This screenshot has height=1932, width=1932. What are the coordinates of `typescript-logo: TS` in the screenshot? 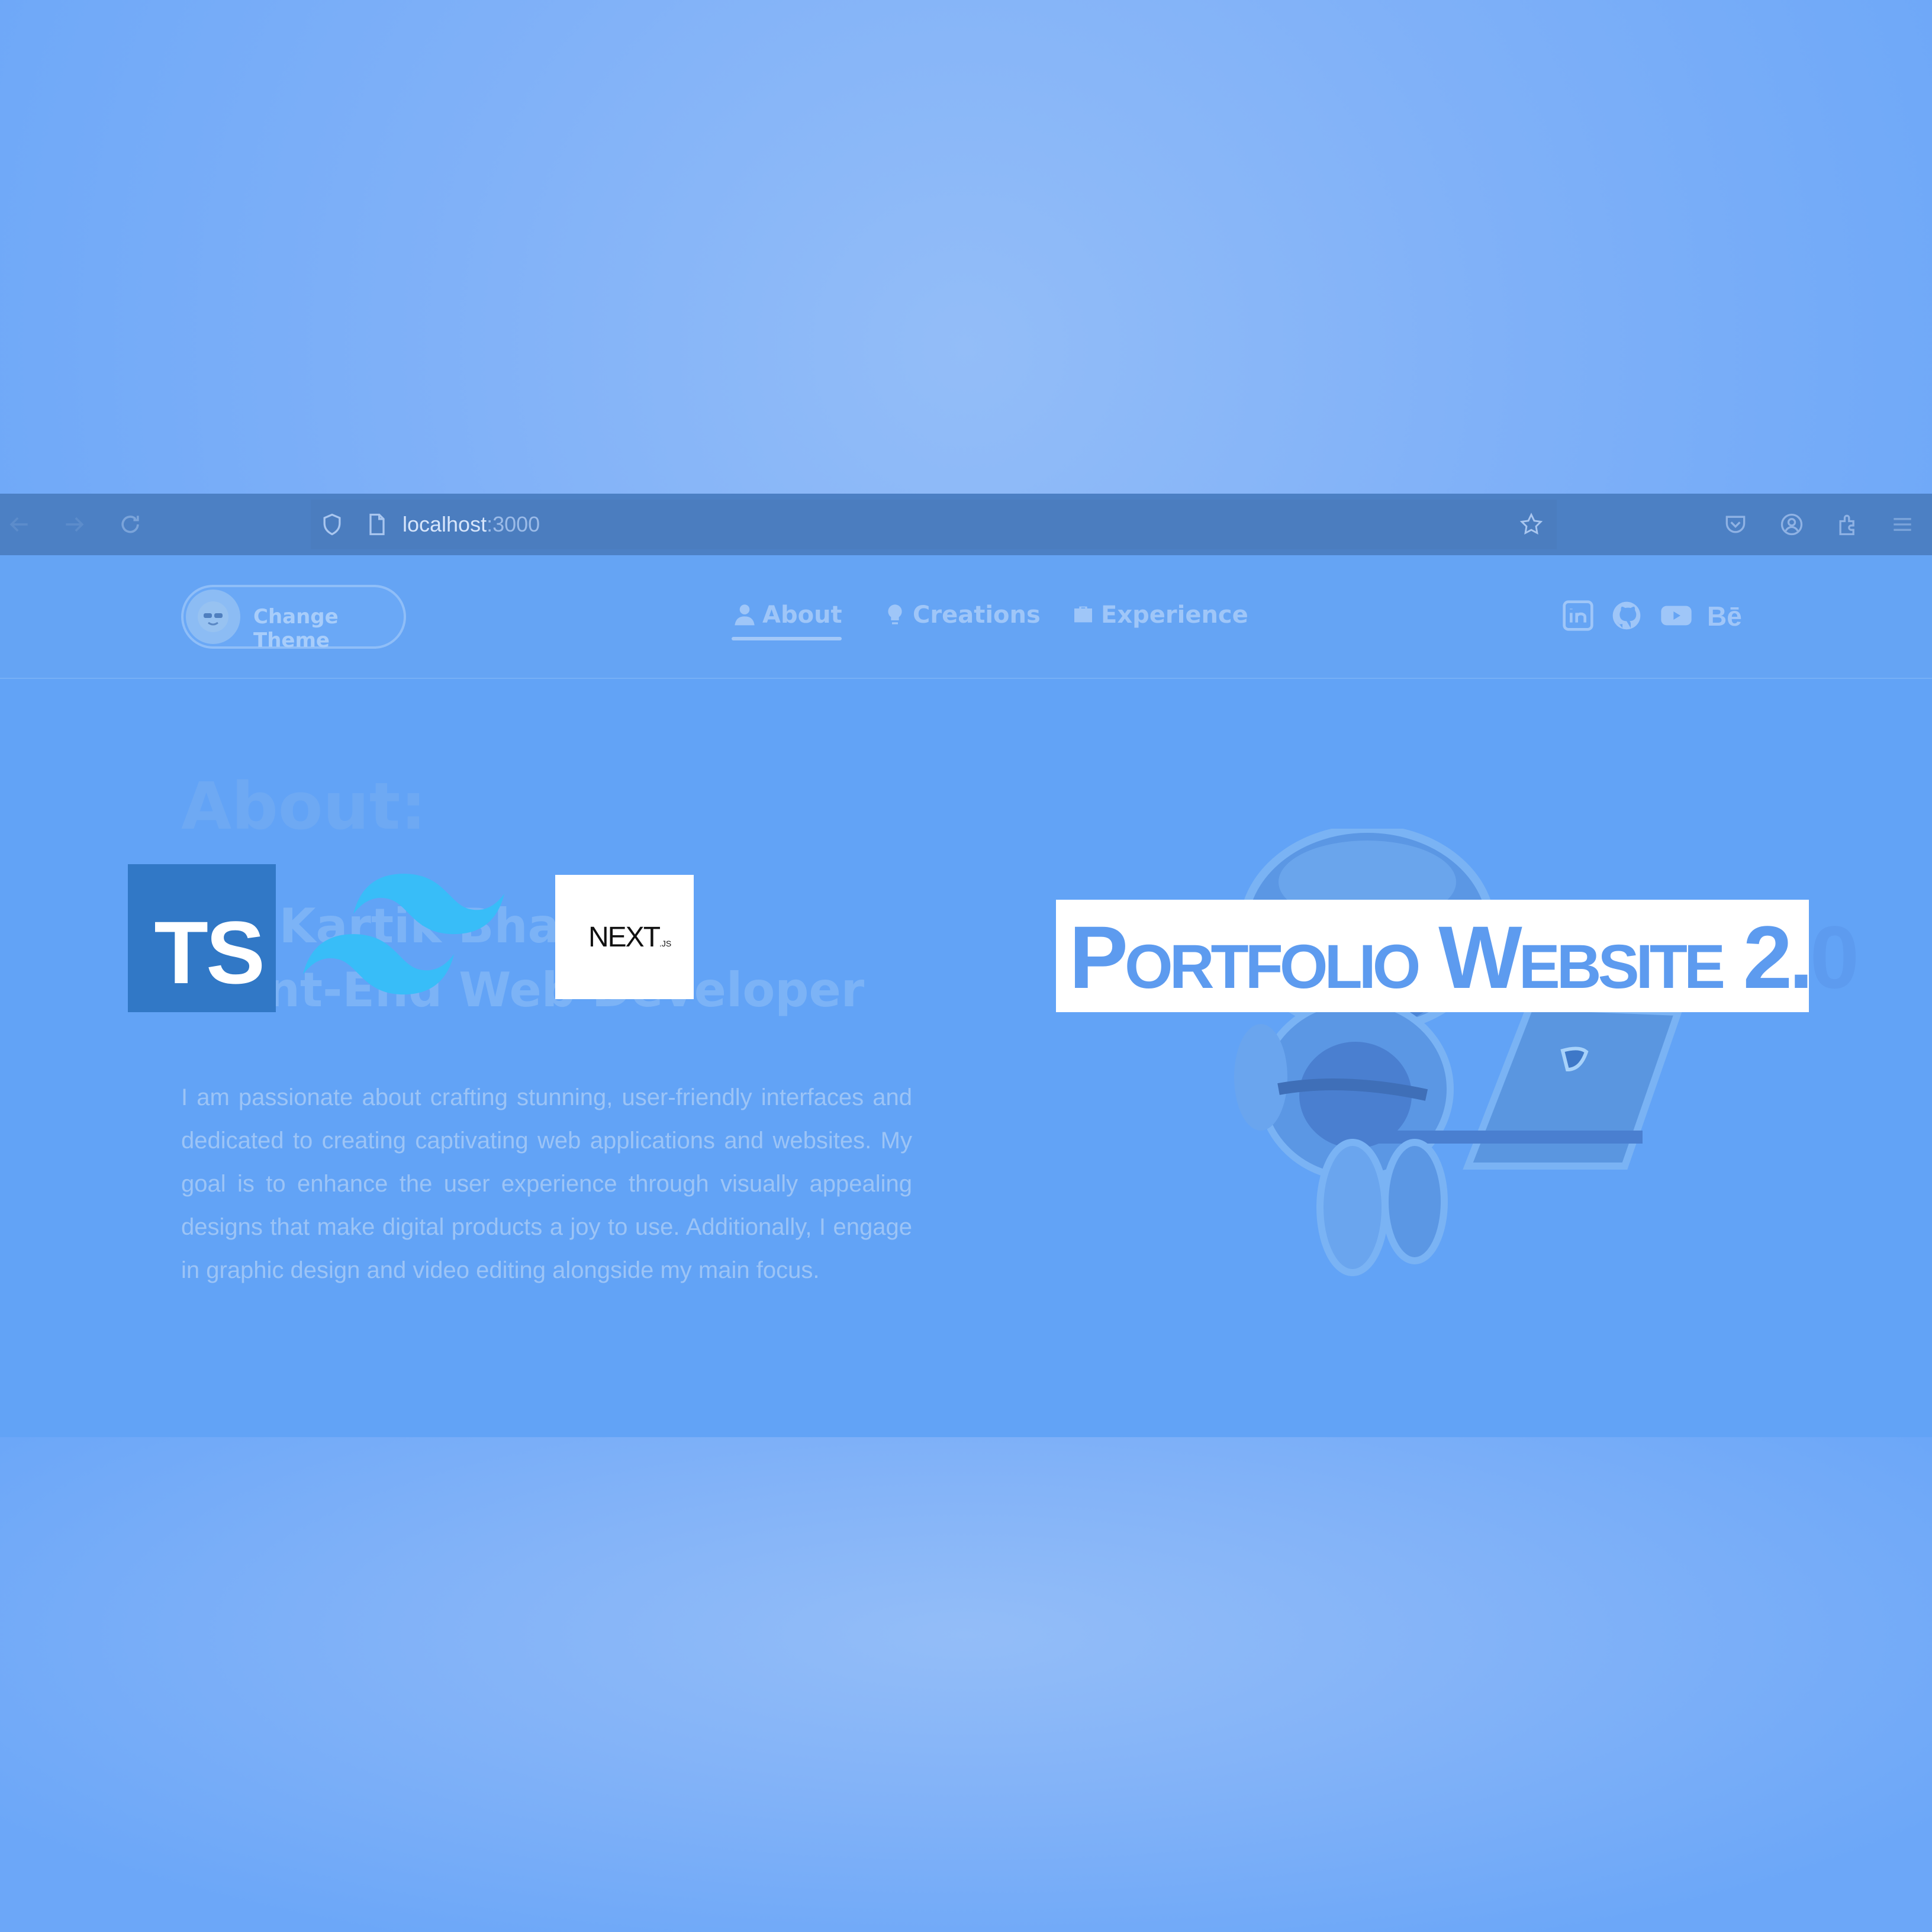 It's located at (202, 938).